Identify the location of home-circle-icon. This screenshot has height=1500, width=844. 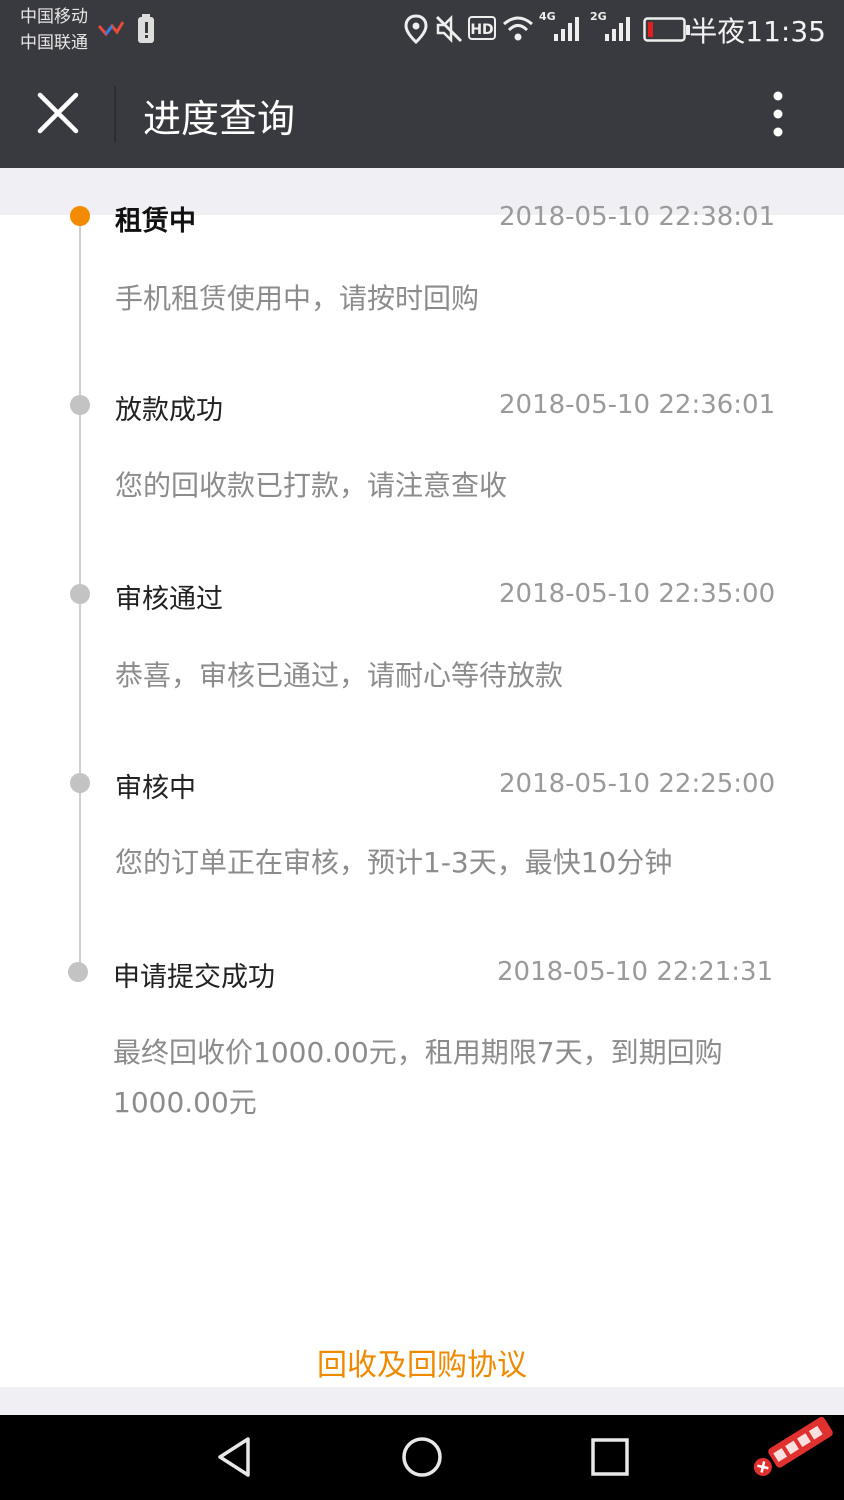
(422, 1457).